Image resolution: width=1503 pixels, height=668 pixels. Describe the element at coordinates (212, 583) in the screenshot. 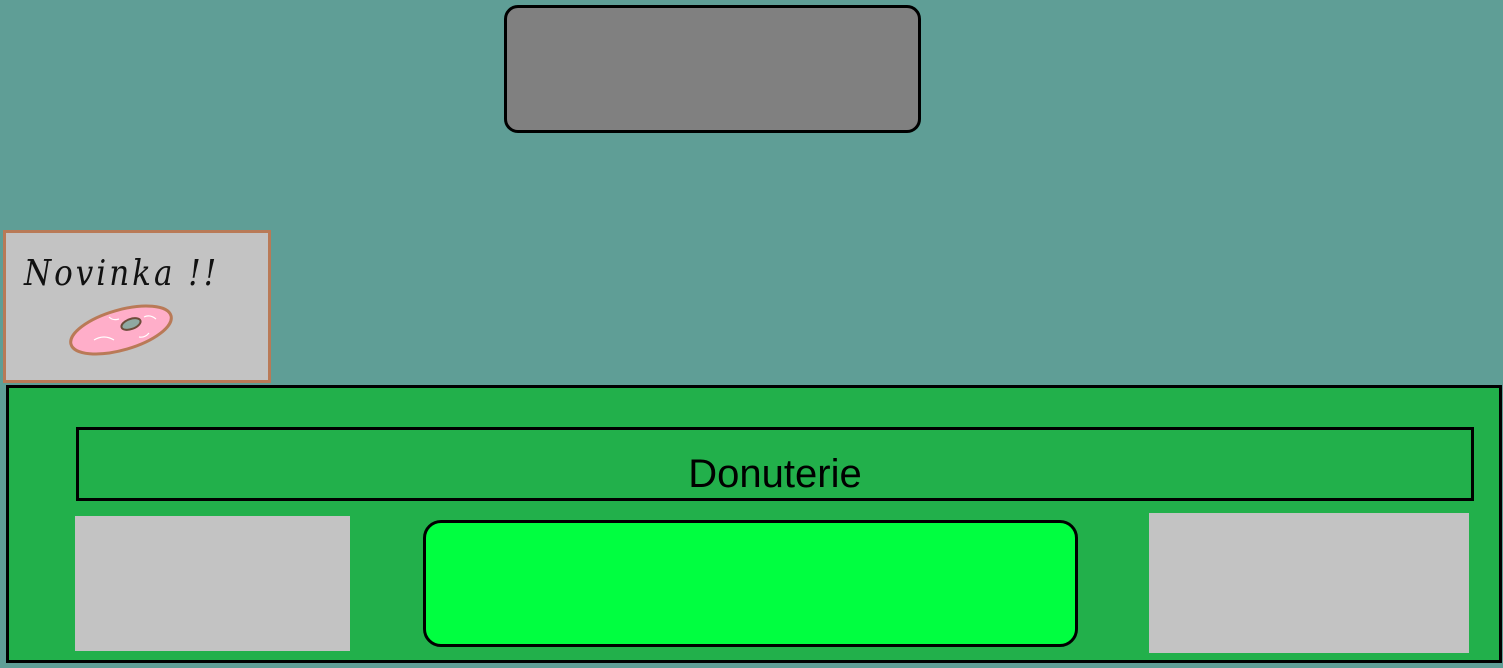

I see `left-item-slot` at that location.